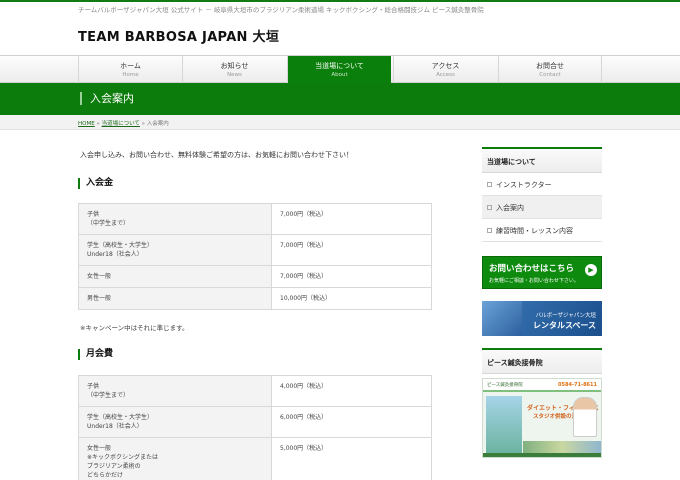 This screenshot has width=680, height=480. What do you see at coordinates (534, 231) in the screenshot?
I see `sidebar-item-label: 練習時間・レッスン内容` at bounding box center [534, 231].